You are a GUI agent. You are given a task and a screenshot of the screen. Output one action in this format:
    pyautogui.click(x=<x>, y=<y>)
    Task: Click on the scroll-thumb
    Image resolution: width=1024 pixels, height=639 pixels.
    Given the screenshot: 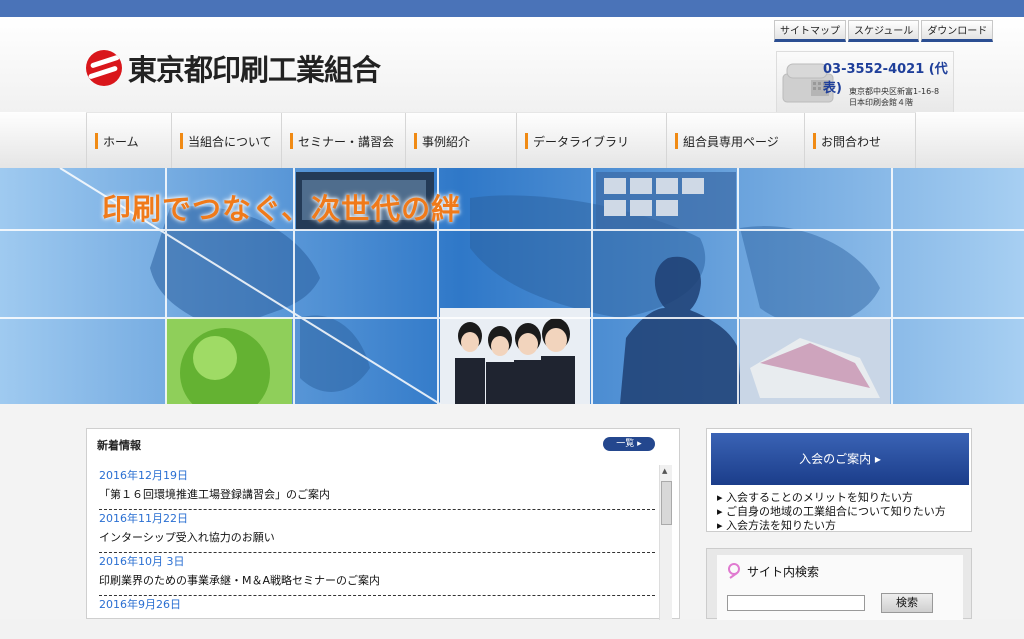 What is the action you would take?
    pyautogui.click(x=666, y=503)
    